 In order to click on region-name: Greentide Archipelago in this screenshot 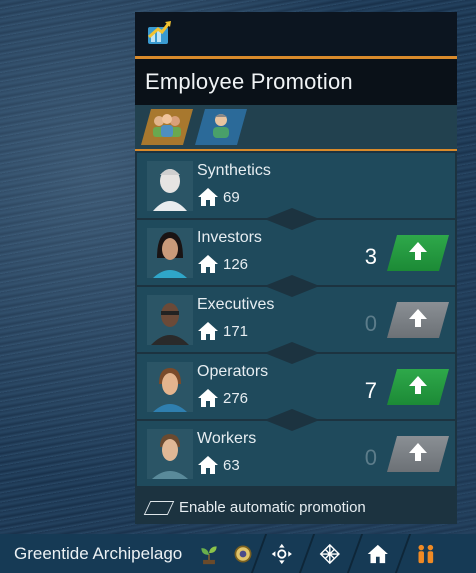, I will do `click(98, 554)`.